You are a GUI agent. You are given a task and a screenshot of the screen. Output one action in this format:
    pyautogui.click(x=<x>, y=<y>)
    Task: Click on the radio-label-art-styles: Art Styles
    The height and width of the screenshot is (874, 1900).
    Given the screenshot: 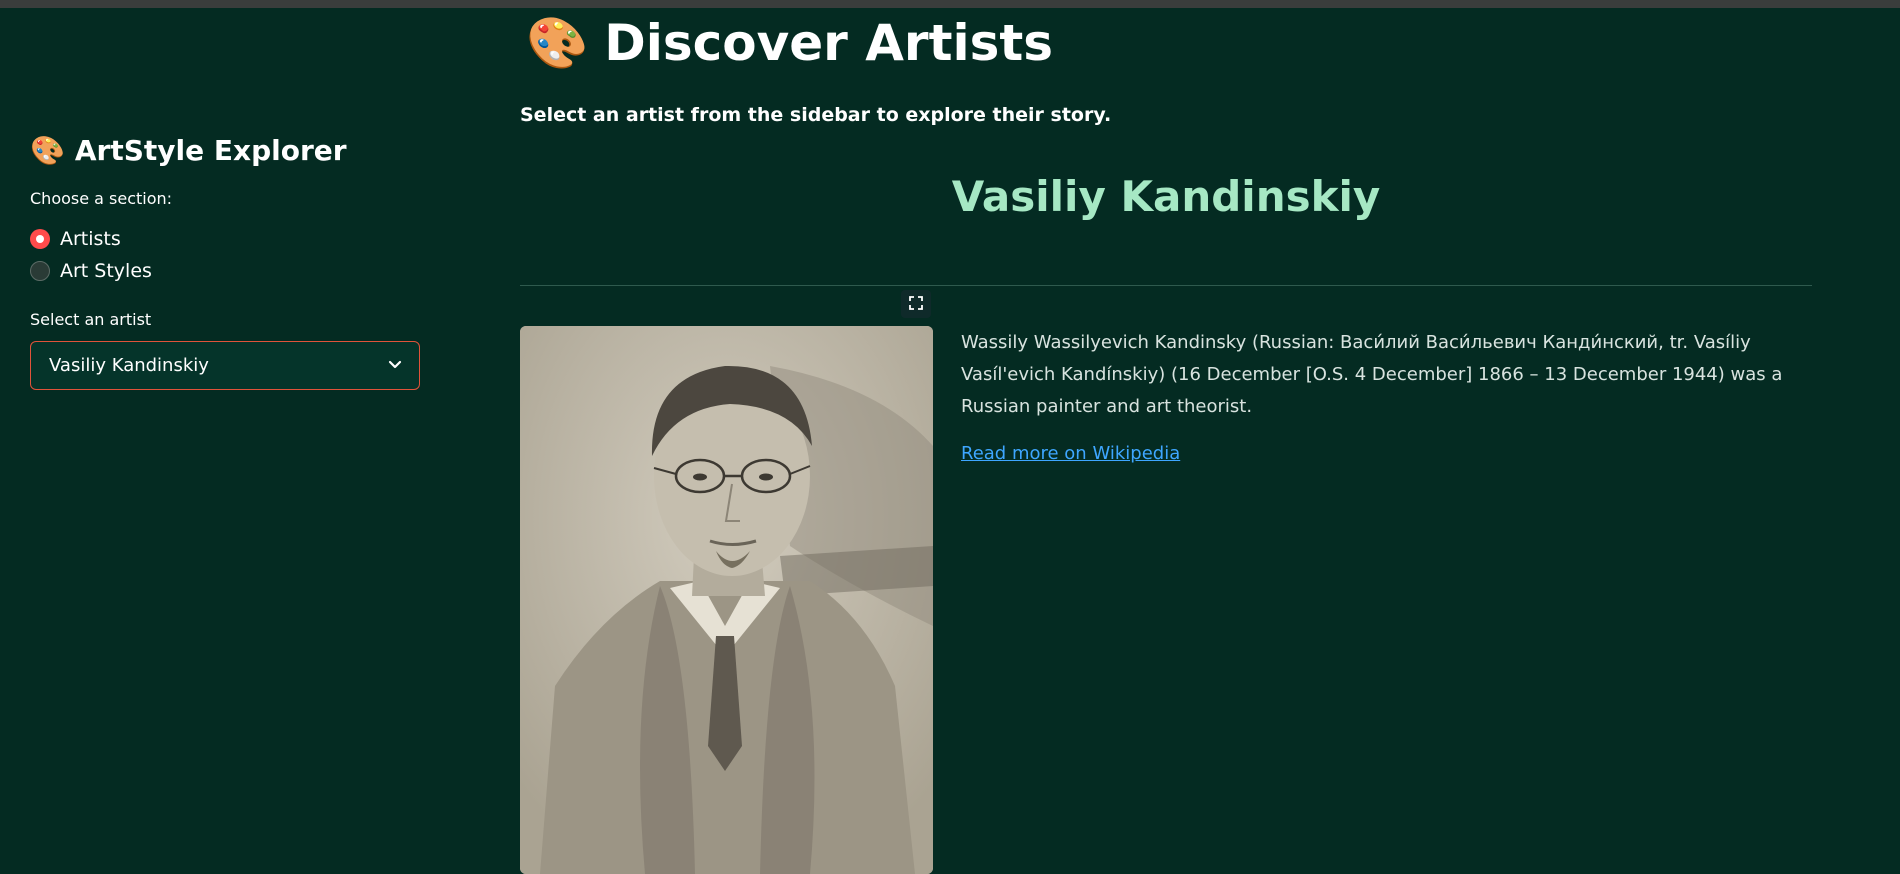 What is the action you would take?
    pyautogui.click(x=106, y=271)
    